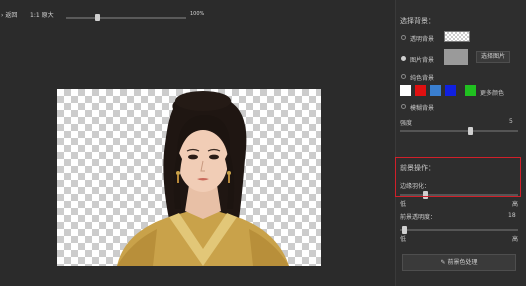 This screenshot has height=286, width=526. Describe the element at coordinates (403, 37) in the screenshot. I see `radio-transparent-bg` at that location.